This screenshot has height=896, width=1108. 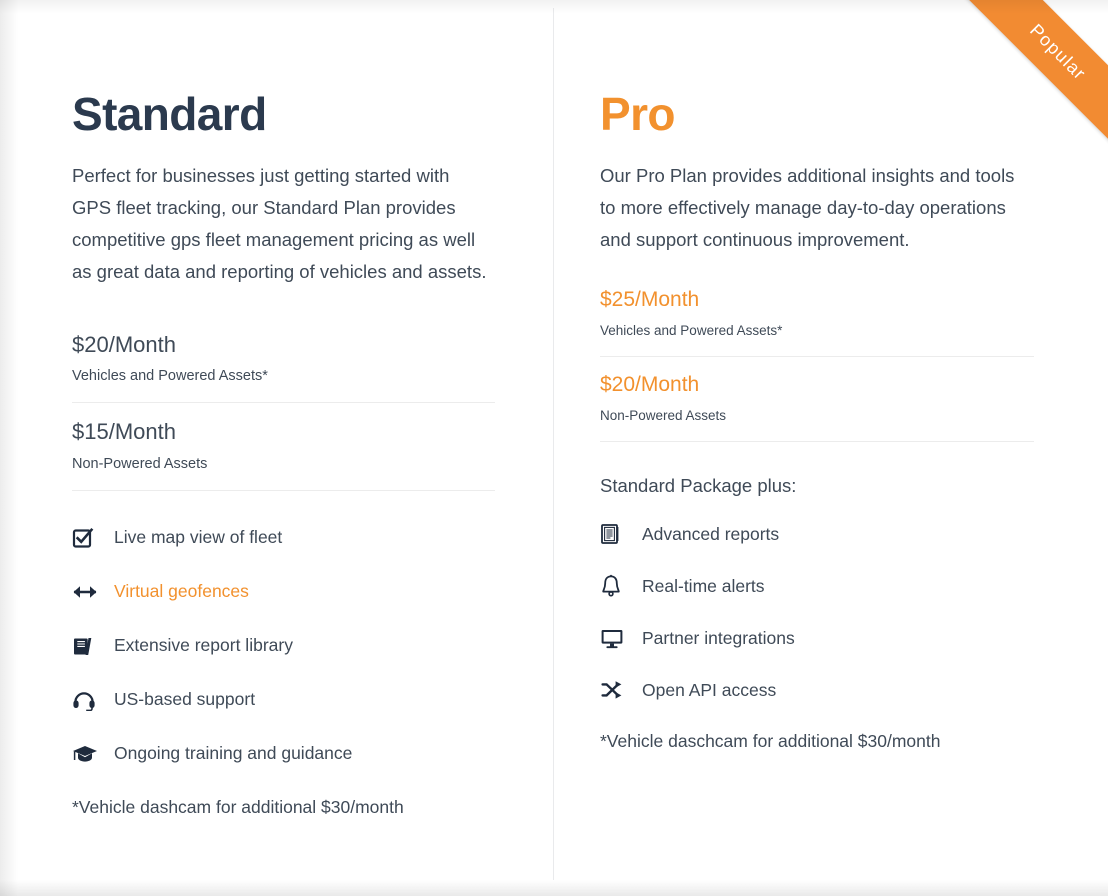 I want to click on feature-list-standard: Live map view of fleet Virtual geofences, so click(x=283, y=646).